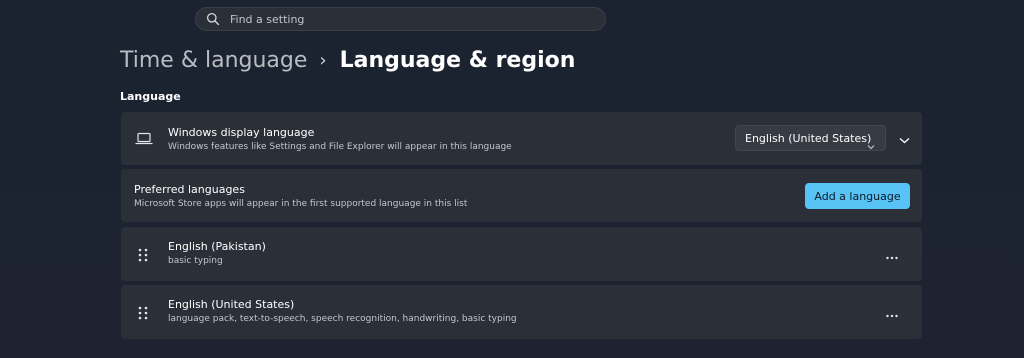 The height and width of the screenshot is (358, 1024). I want to click on display-language-title: Windows display language, so click(241, 132).